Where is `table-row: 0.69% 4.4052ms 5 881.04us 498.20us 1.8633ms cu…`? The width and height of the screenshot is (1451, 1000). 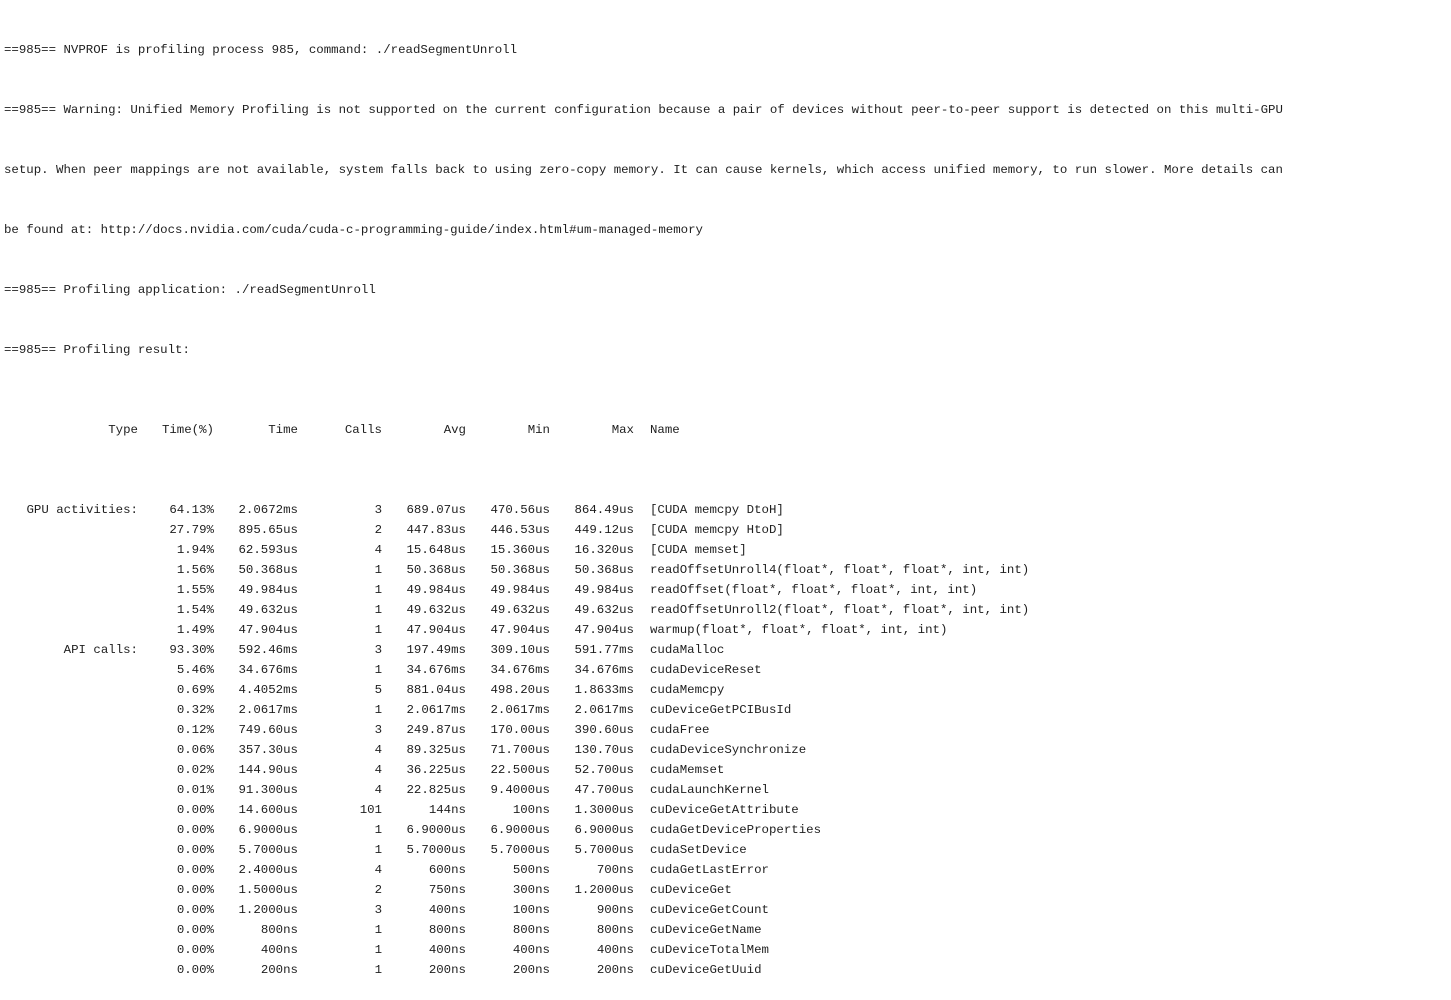 table-row: 0.69% 4.4052ms 5 881.04us 498.20us 1.8633ms cu… is located at coordinates (727, 690).